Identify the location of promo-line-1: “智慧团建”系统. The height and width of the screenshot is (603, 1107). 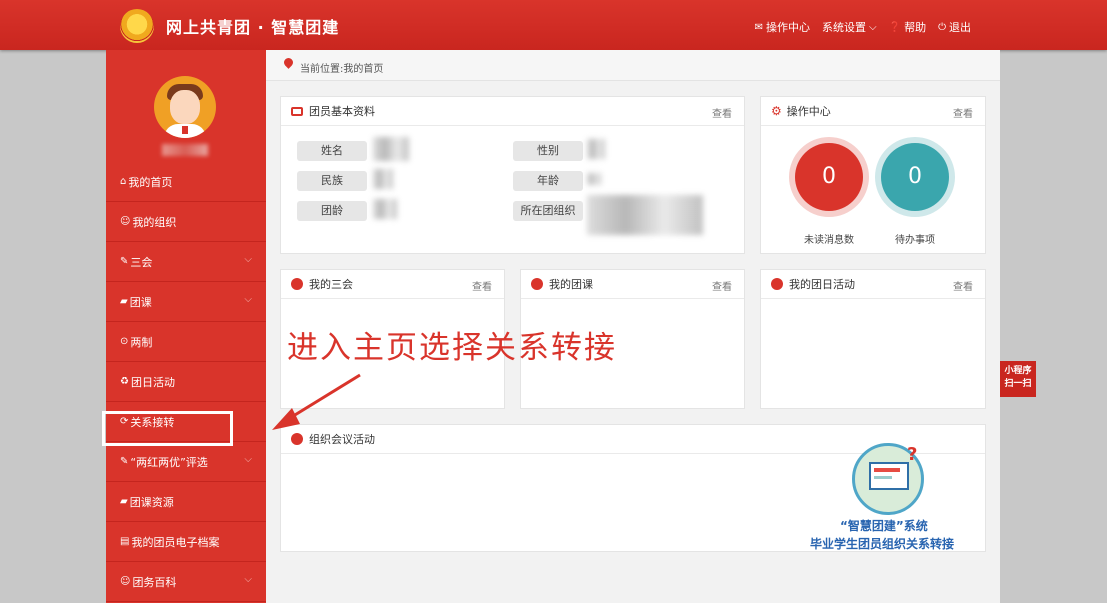
(884, 526).